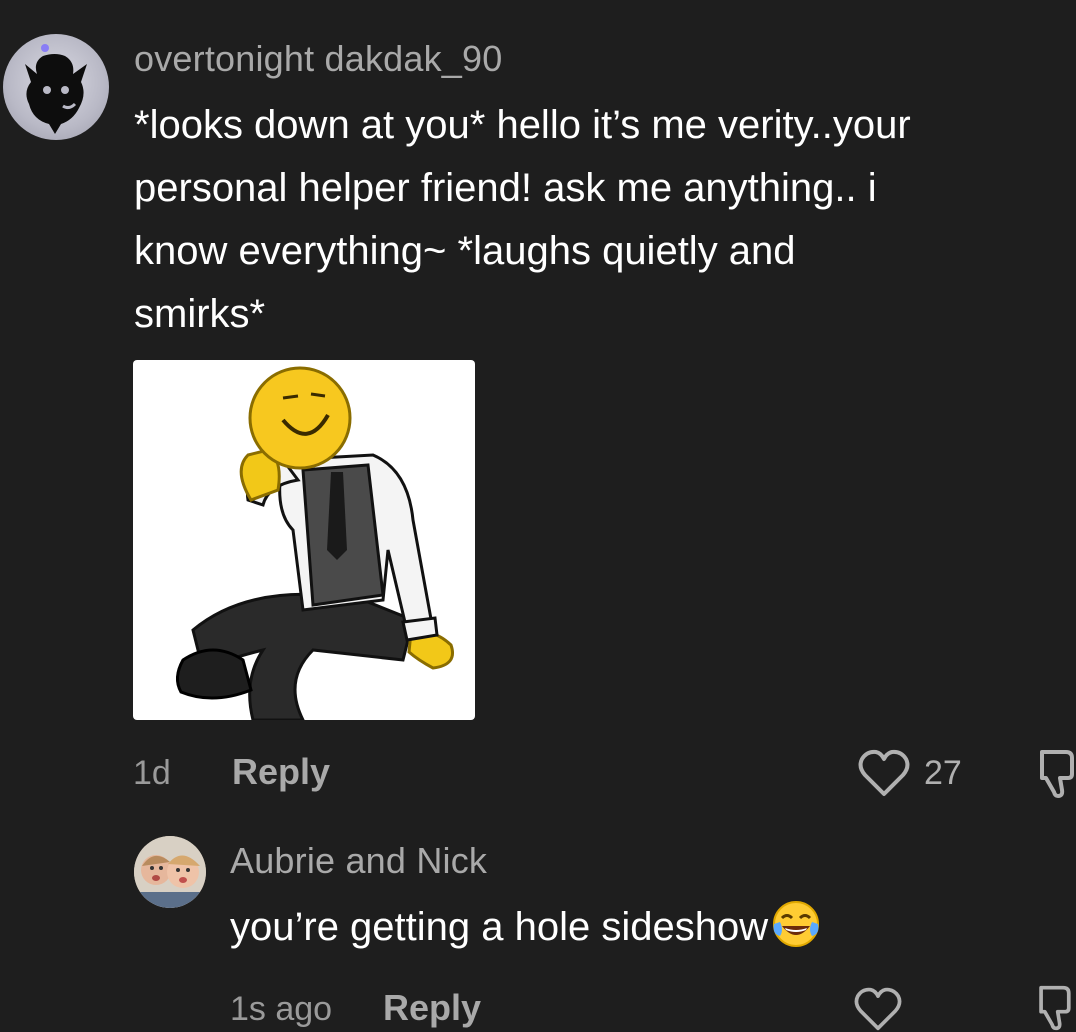  Describe the element at coordinates (318, 59) in the screenshot. I see `comment-username: overtonight dakdak_90` at that location.